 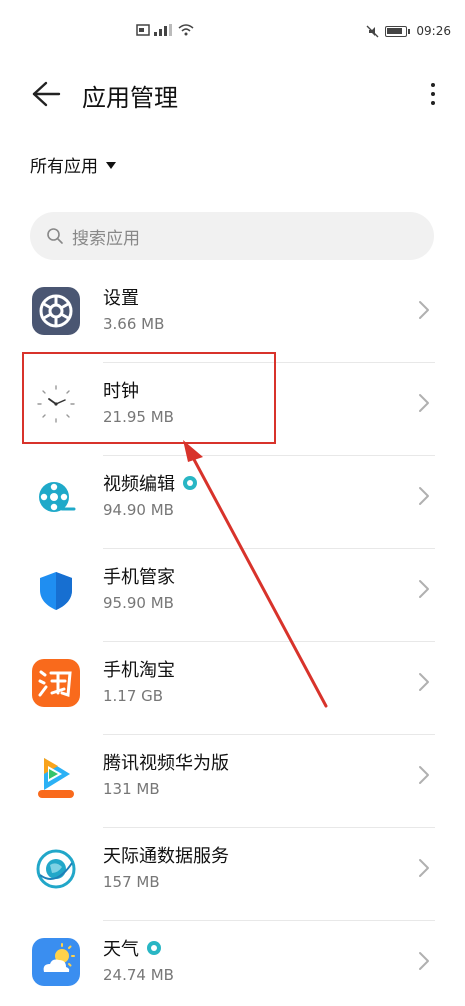 What do you see at coordinates (131, 789) in the screenshot?
I see `app-size: 131 MB` at bounding box center [131, 789].